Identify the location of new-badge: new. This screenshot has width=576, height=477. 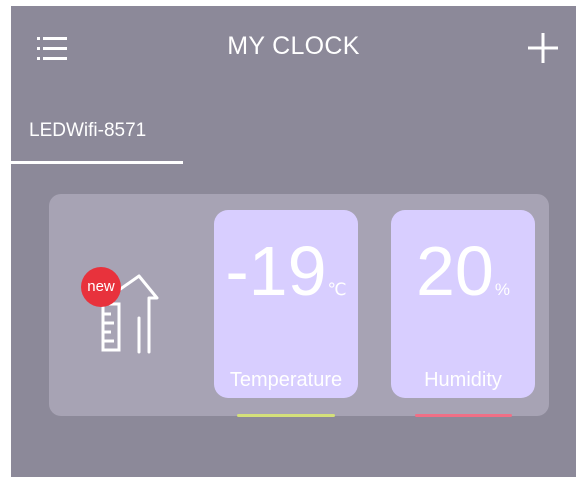
(101, 287).